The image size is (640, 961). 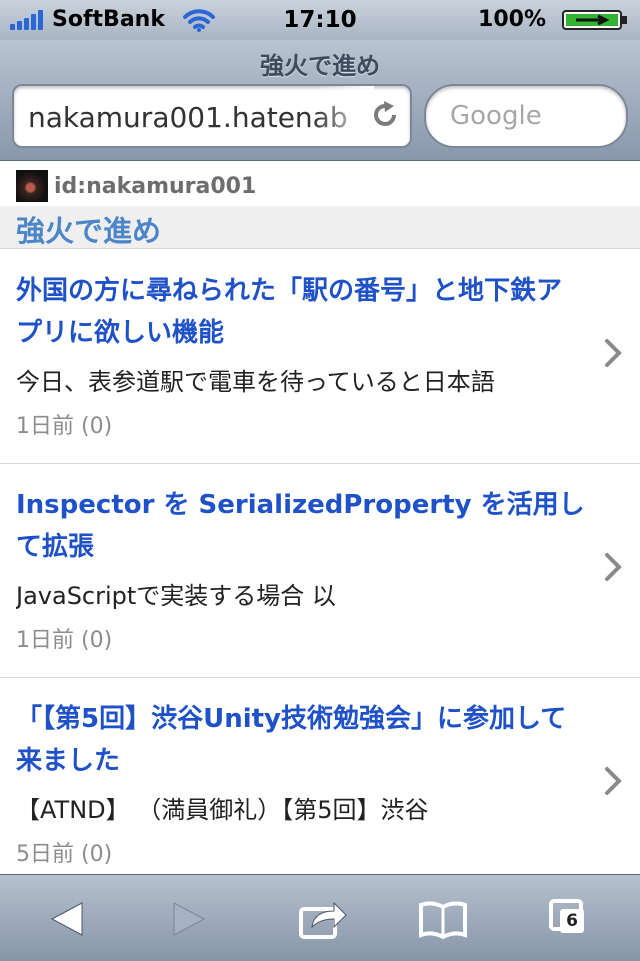 What do you see at coordinates (255, 382) in the screenshot?
I see `entry-excerpt: 今日、表参道駅で電車を待っていると日本語` at bounding box center [255, 382].